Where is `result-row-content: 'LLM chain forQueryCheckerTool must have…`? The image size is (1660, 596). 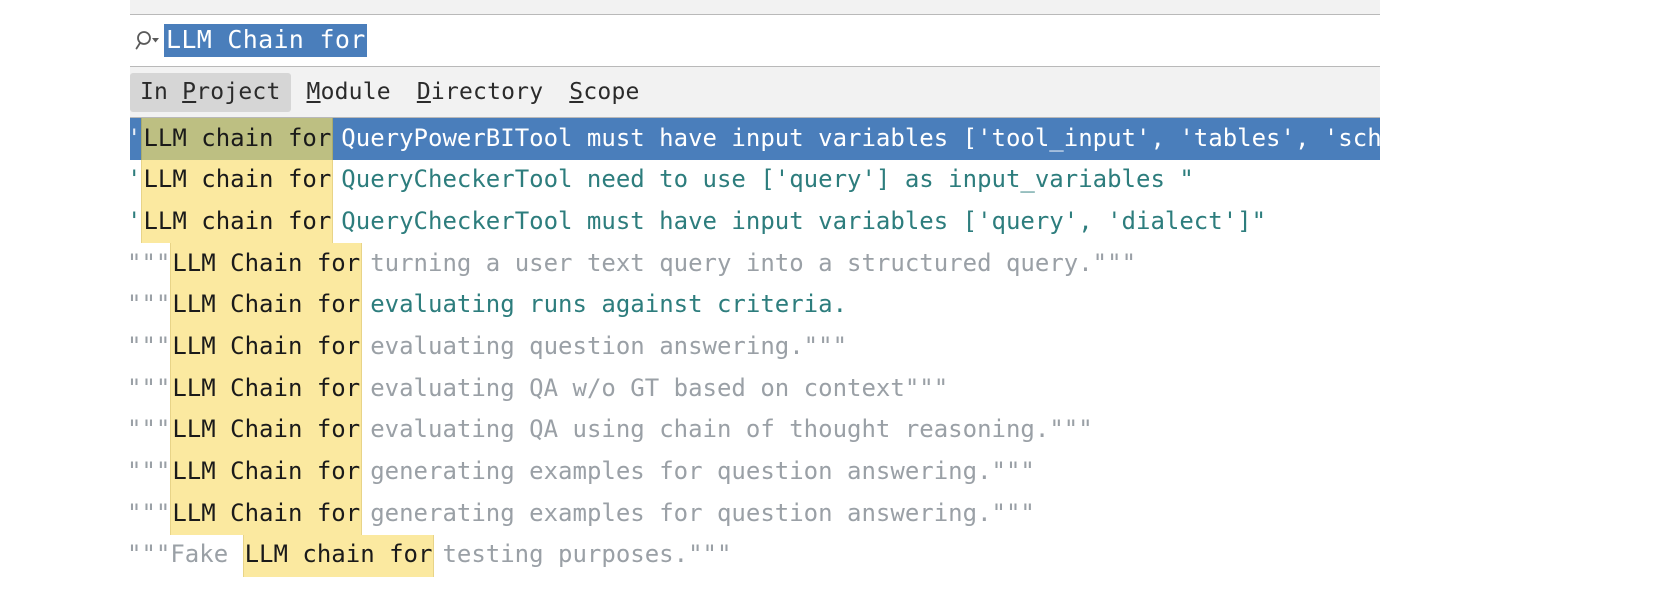
result-row-content: 'LLM chain forQueryCheckerTool must have… is located at coordinates (698, 222).